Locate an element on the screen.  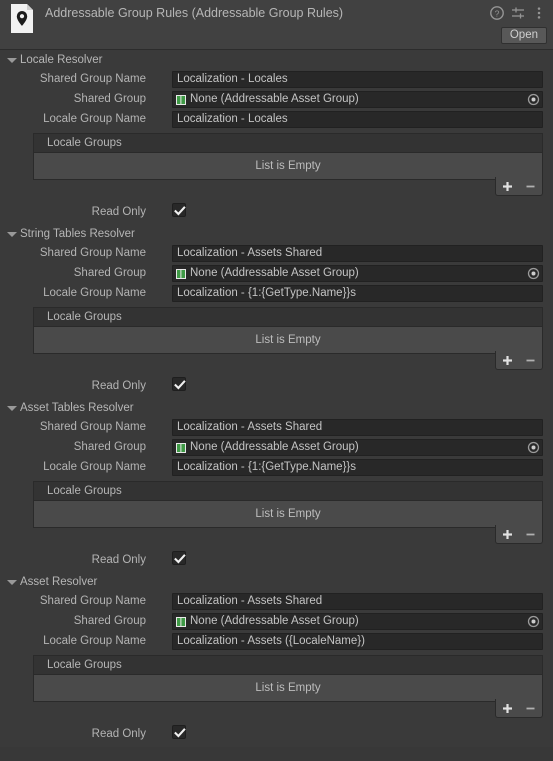
help-icon: ? is located at coordinates (497, 13).